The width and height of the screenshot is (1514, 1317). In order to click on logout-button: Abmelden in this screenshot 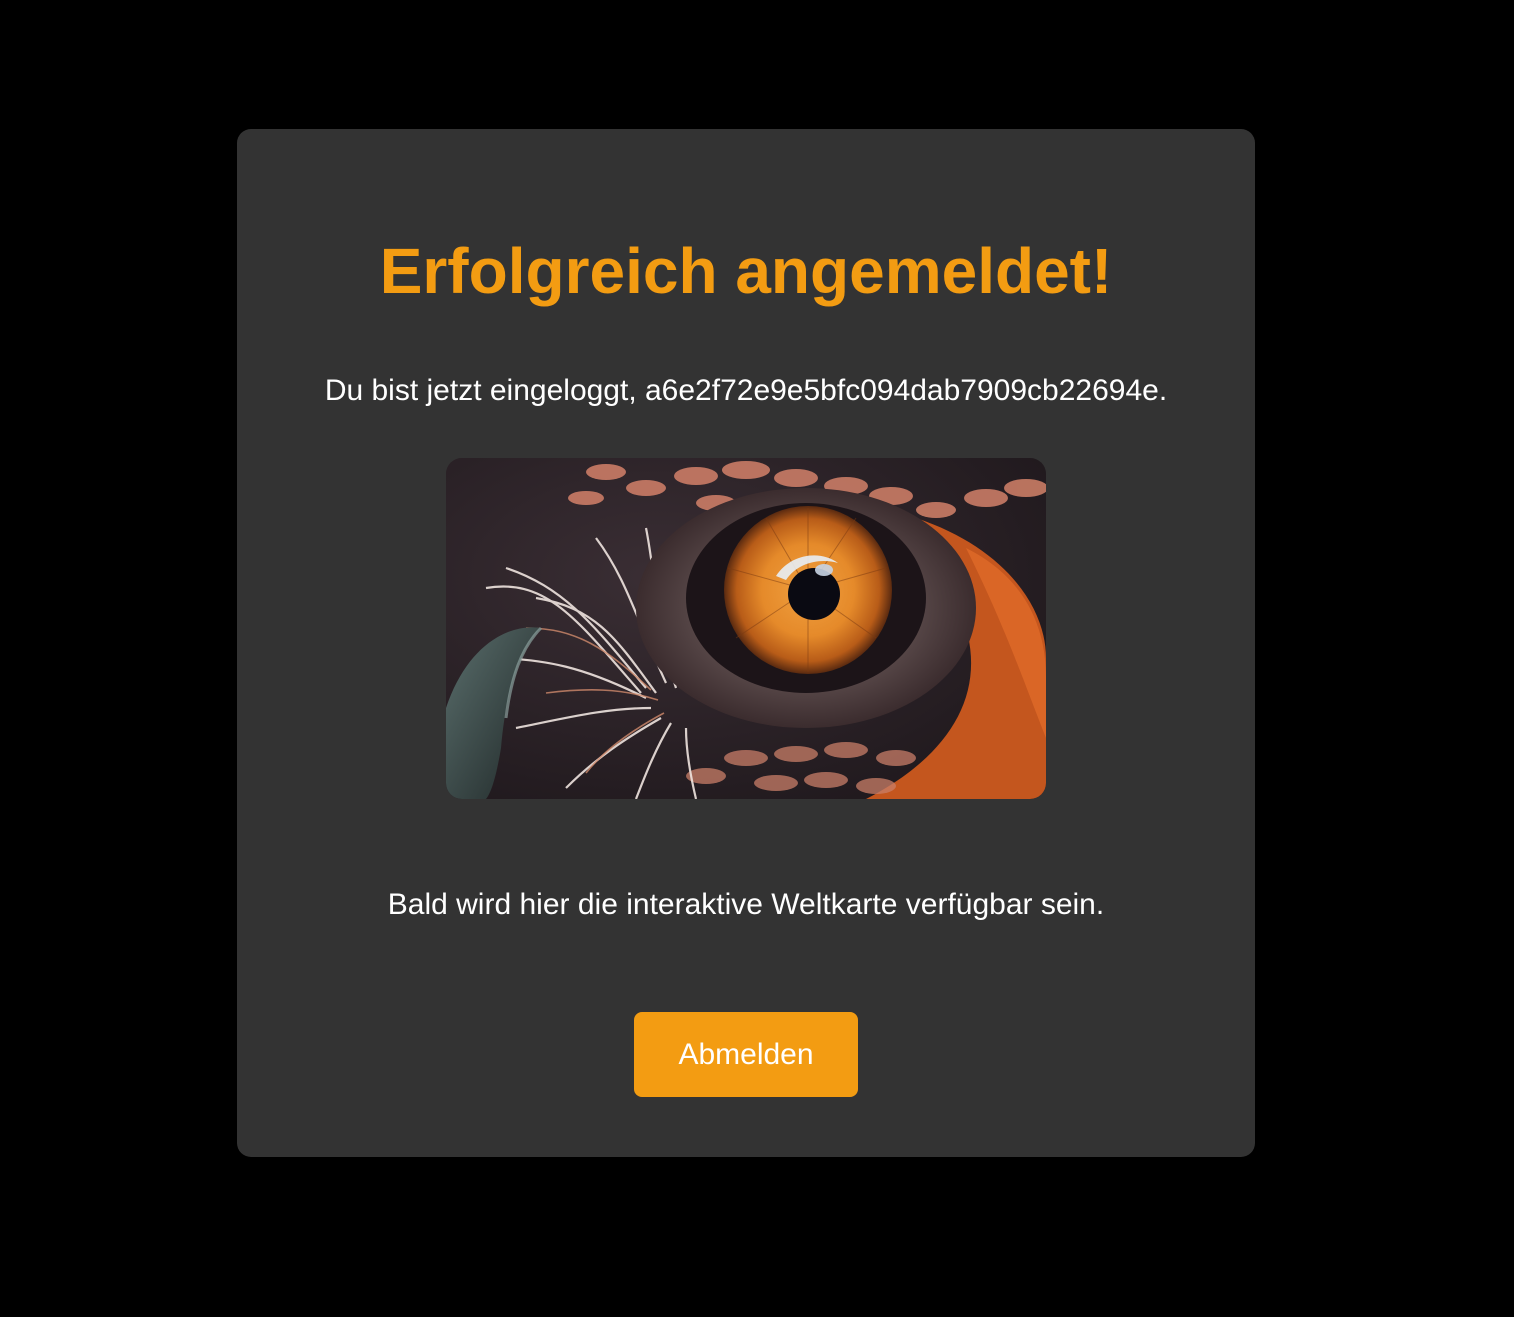, I will do `click(746, 1054)`.